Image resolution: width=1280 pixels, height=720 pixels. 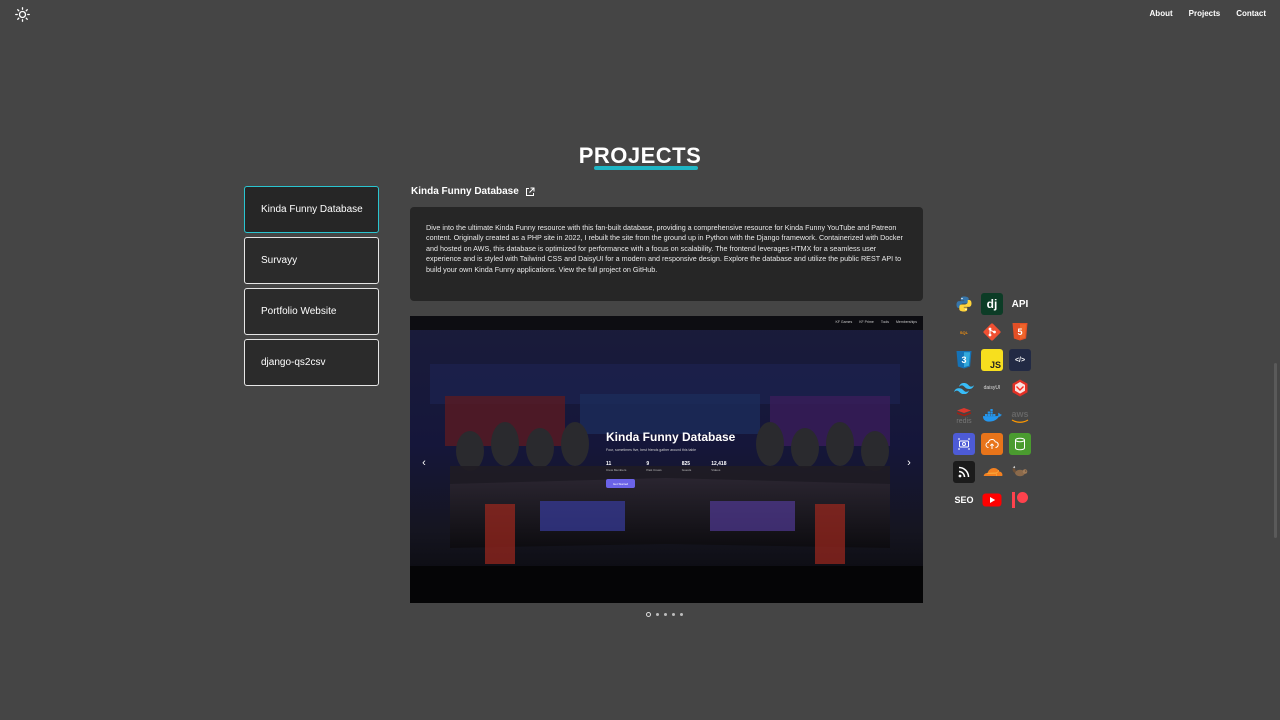 I want to click on nav-contact-link: Contact, so click(x=1251, y=13).